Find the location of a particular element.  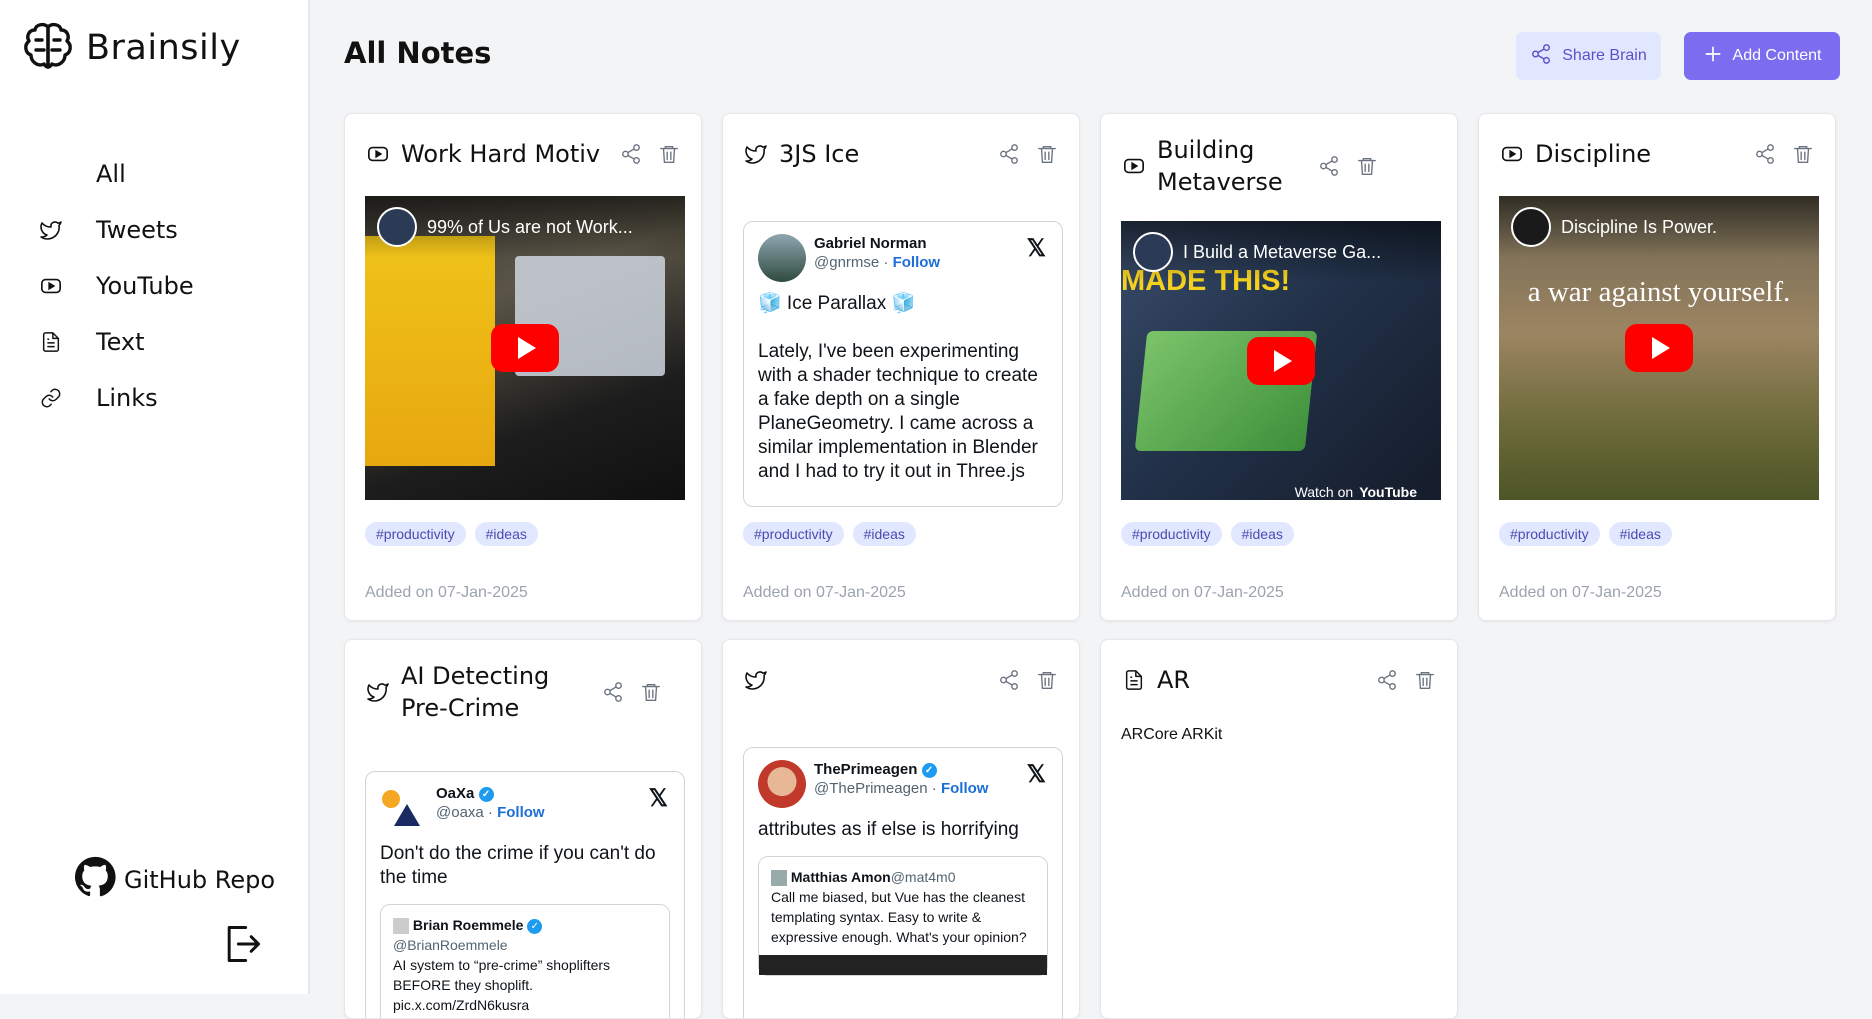

card-title: 3JS Ice is located at coordinates (819, 154).